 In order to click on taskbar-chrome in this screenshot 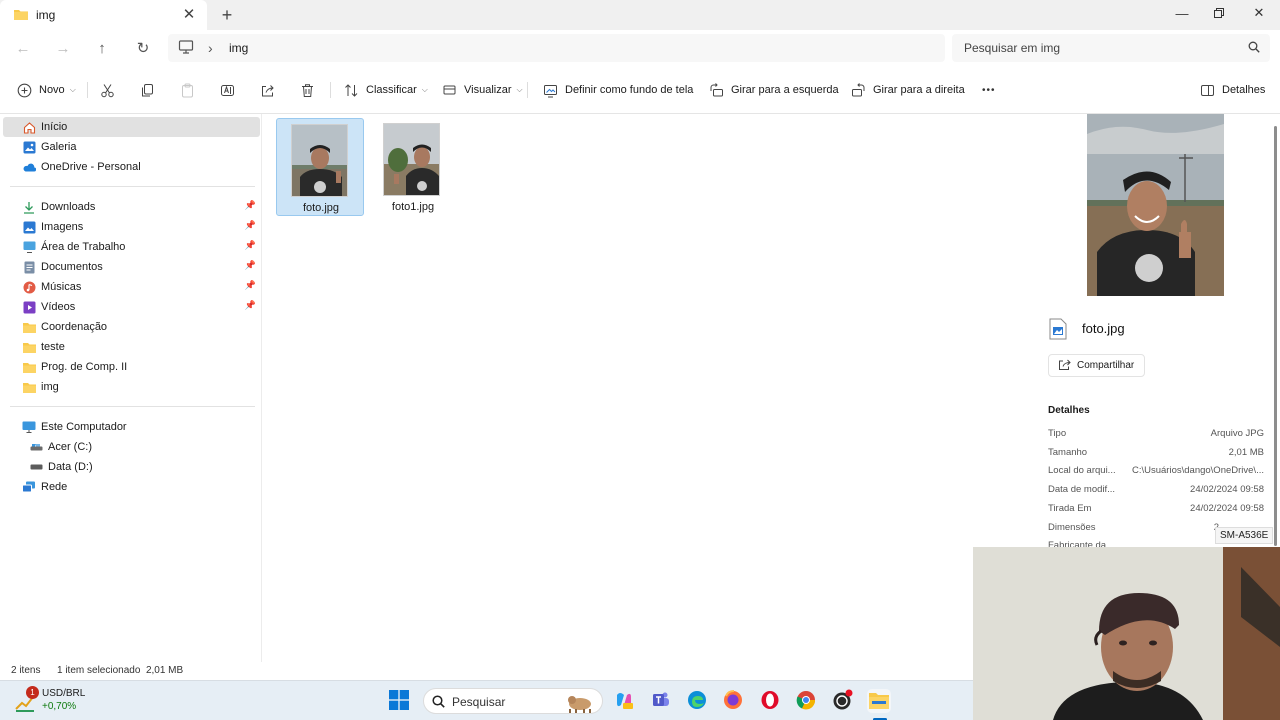, I will do `click(806, 701)`.